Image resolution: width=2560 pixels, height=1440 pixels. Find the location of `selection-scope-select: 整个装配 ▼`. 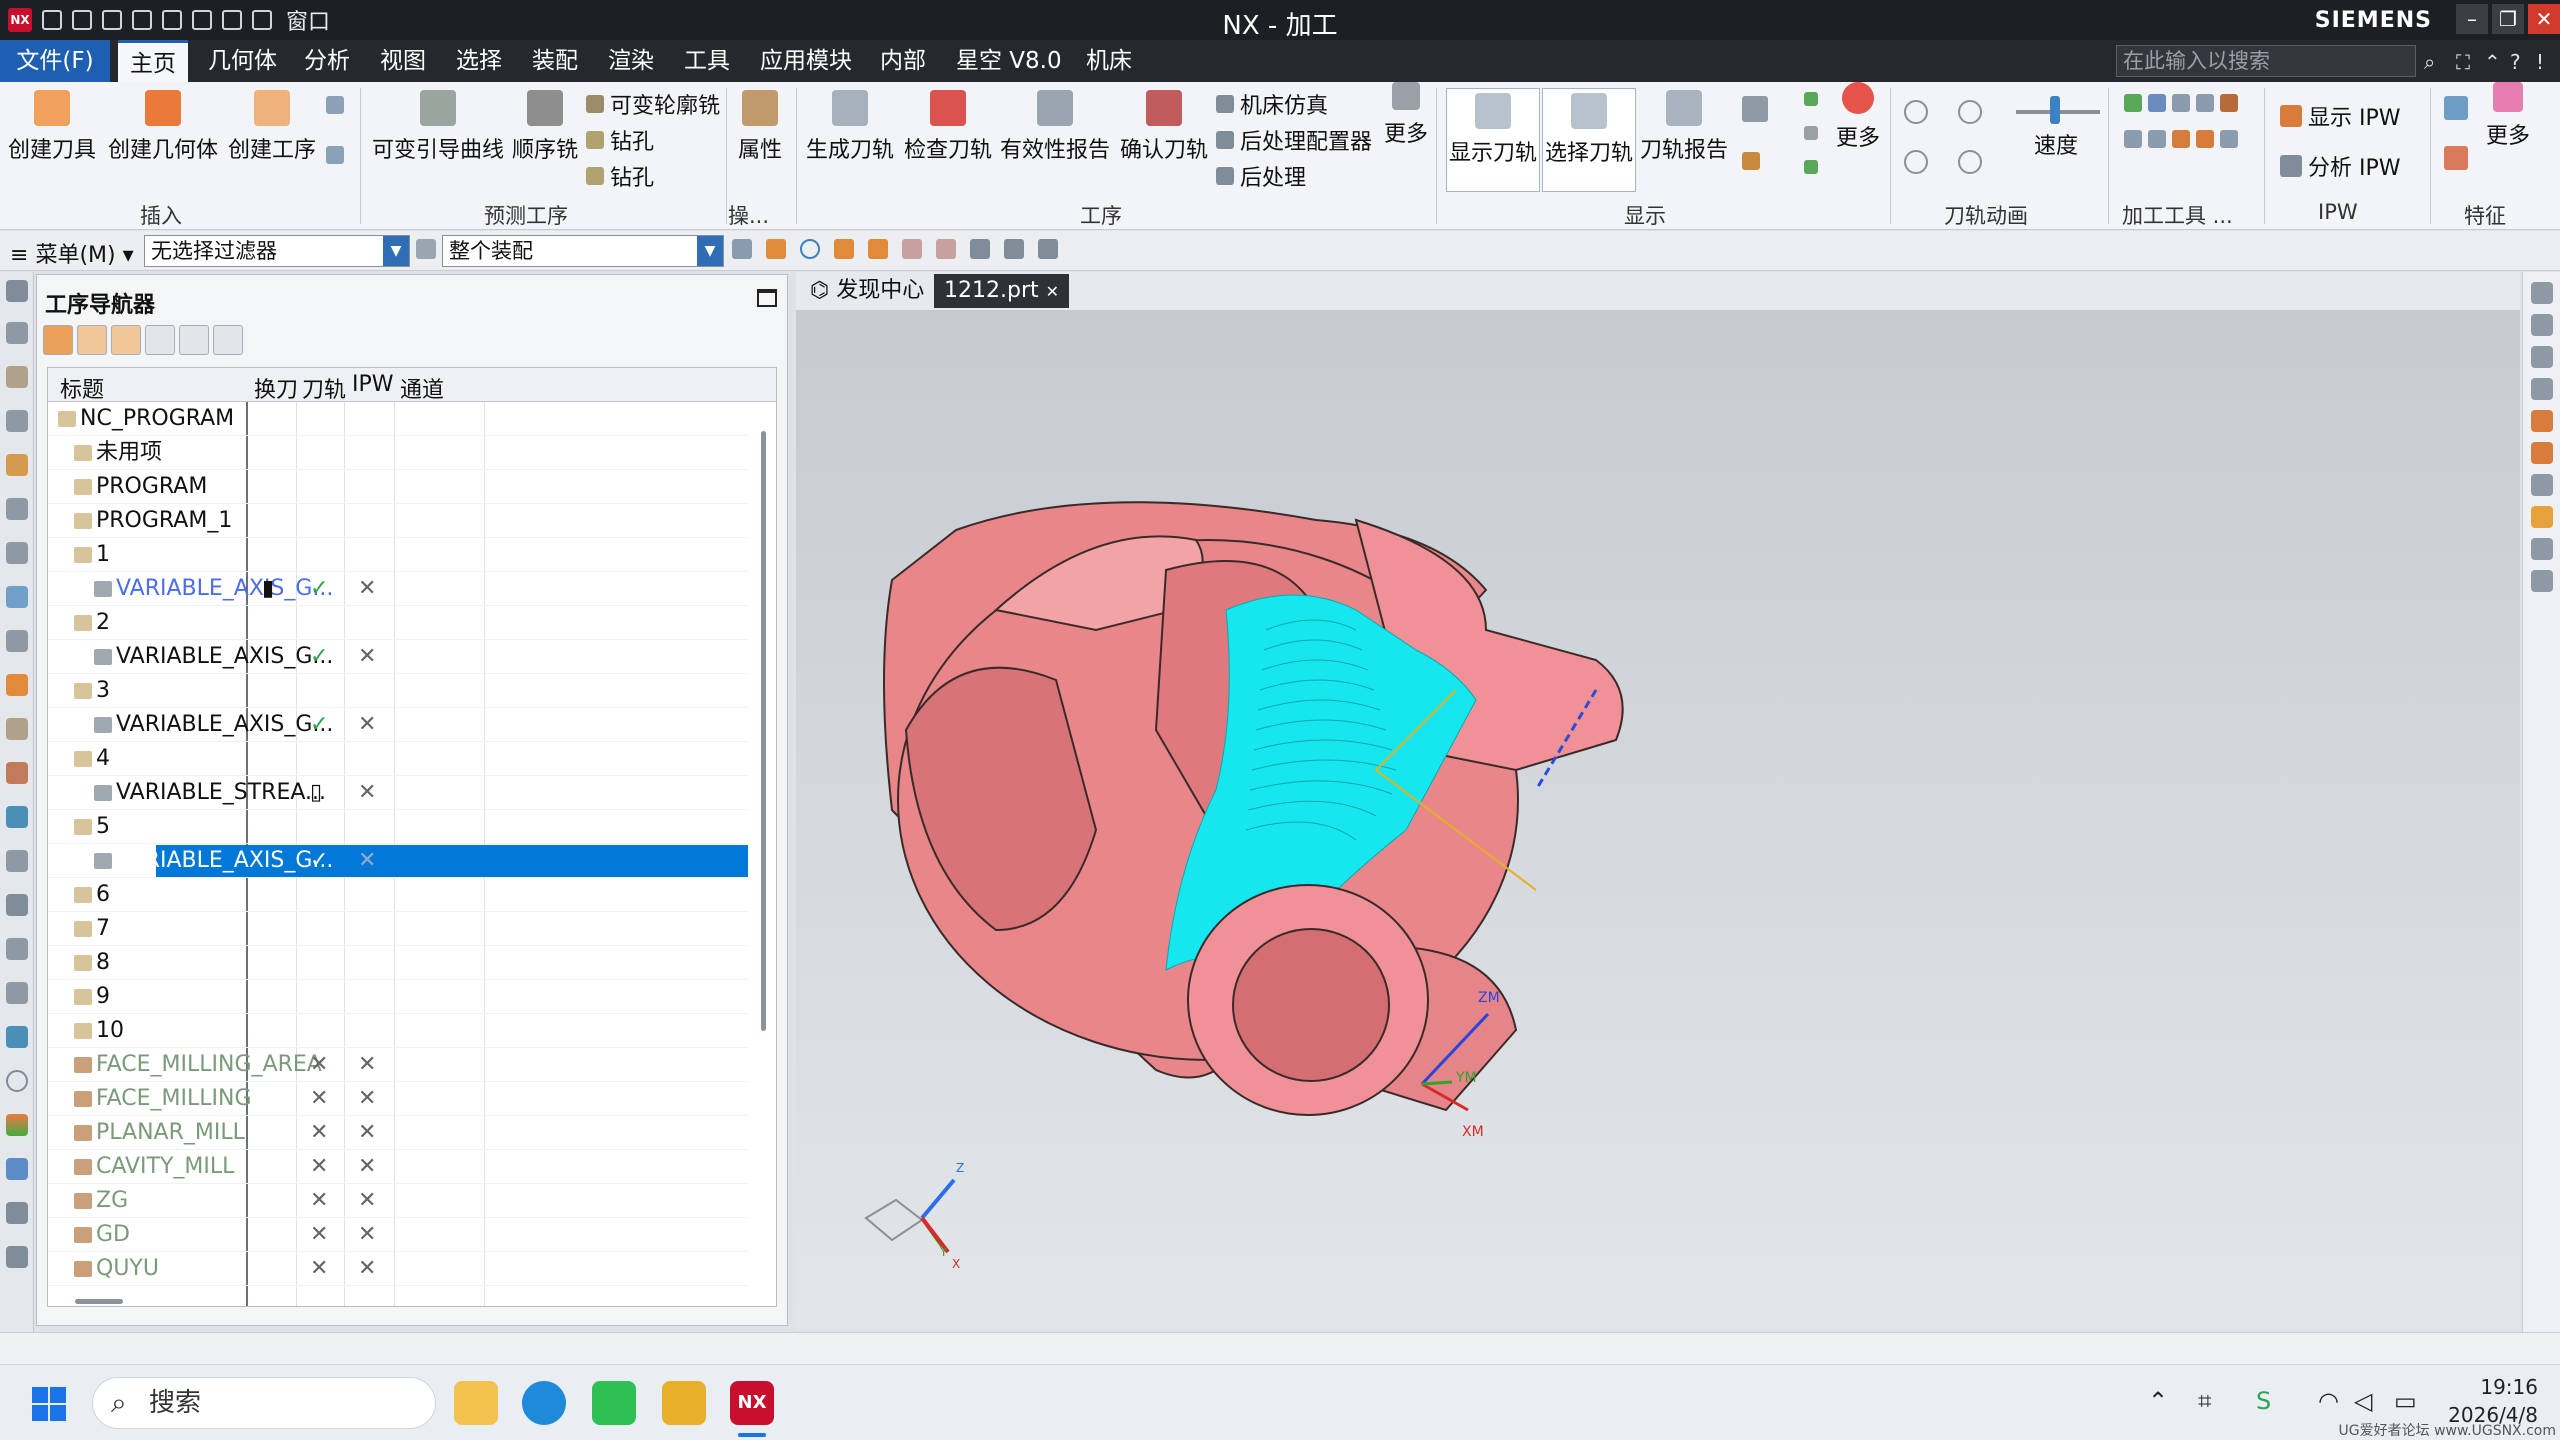

selection-scope-select: 整个装配 ▼ is located at coordinates (583, 251).